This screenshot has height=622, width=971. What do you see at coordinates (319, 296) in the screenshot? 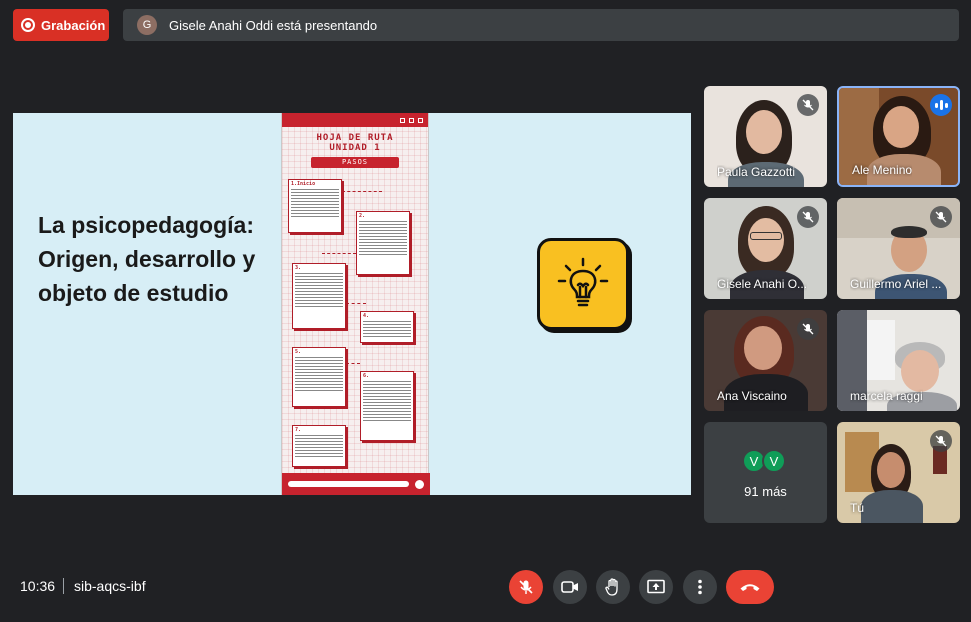
I see `poster-step: 3.` at bounding box center [319, 296].